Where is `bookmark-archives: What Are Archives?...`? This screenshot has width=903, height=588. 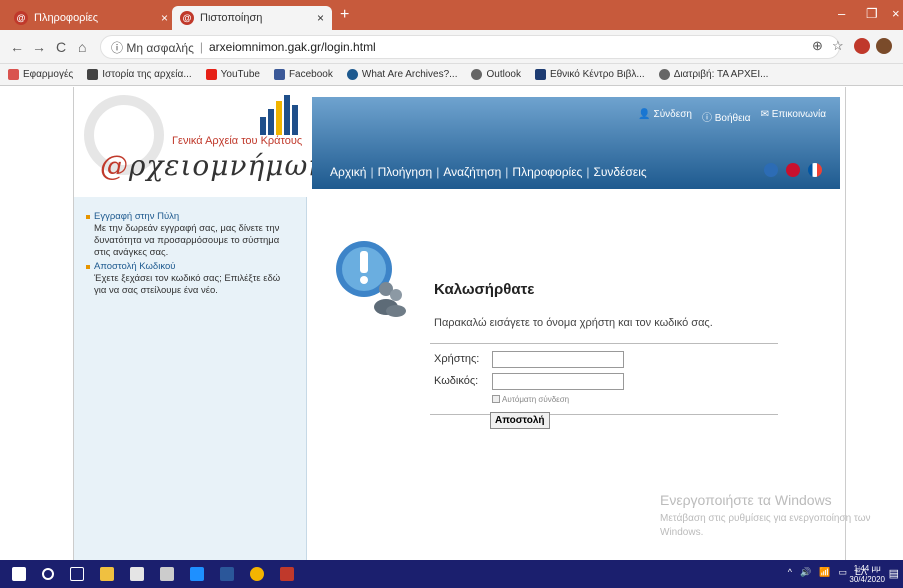 bookmark-archives: What Are Archives?... is located at coordinates (401, 74).